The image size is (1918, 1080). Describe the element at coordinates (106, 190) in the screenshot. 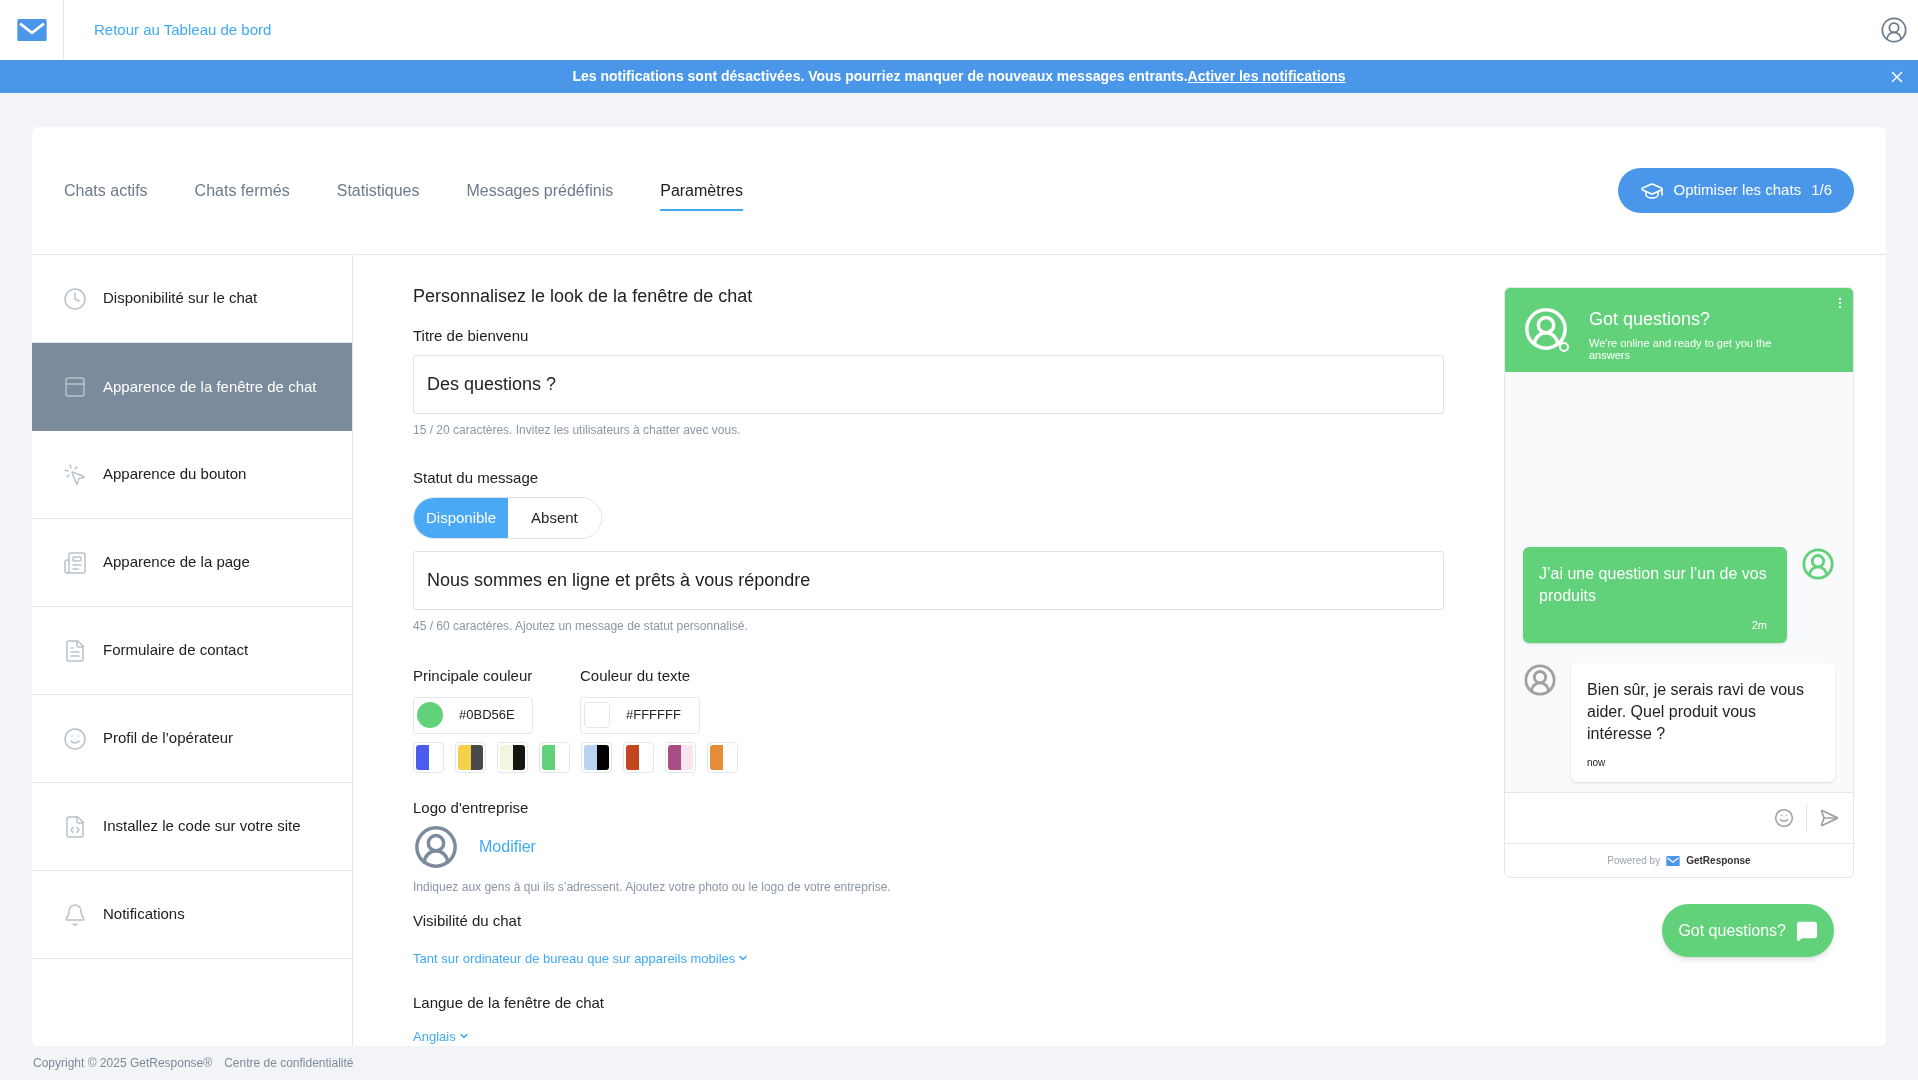

I see `tab: Chats actifs` at that location.